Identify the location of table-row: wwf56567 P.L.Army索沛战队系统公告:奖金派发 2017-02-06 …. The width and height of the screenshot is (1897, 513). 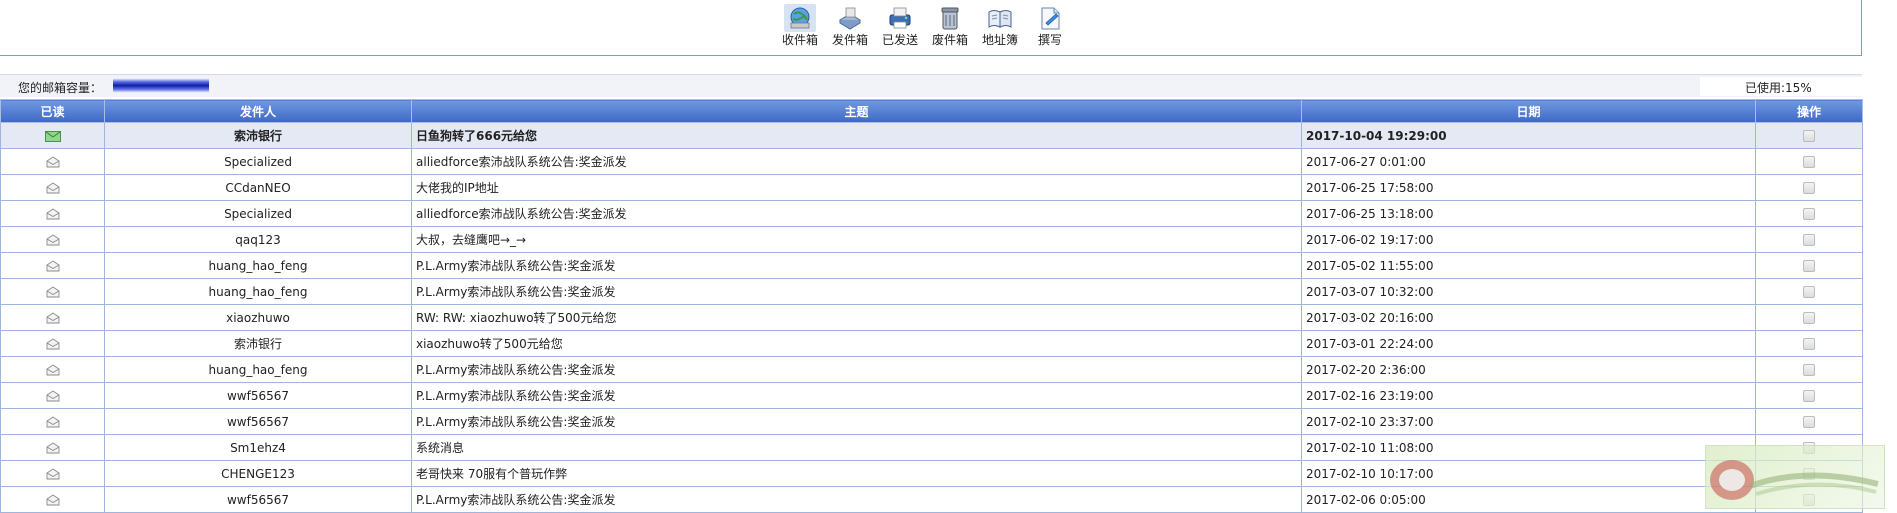
(931, 499).